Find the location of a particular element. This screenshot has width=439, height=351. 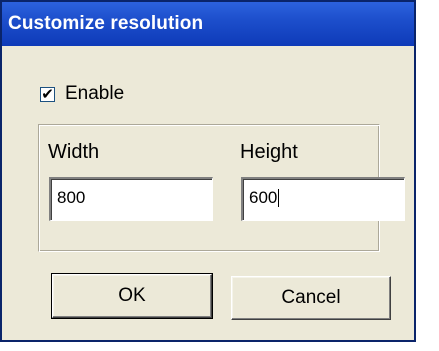

height-value: 600 is located at coordinates (263, 197).